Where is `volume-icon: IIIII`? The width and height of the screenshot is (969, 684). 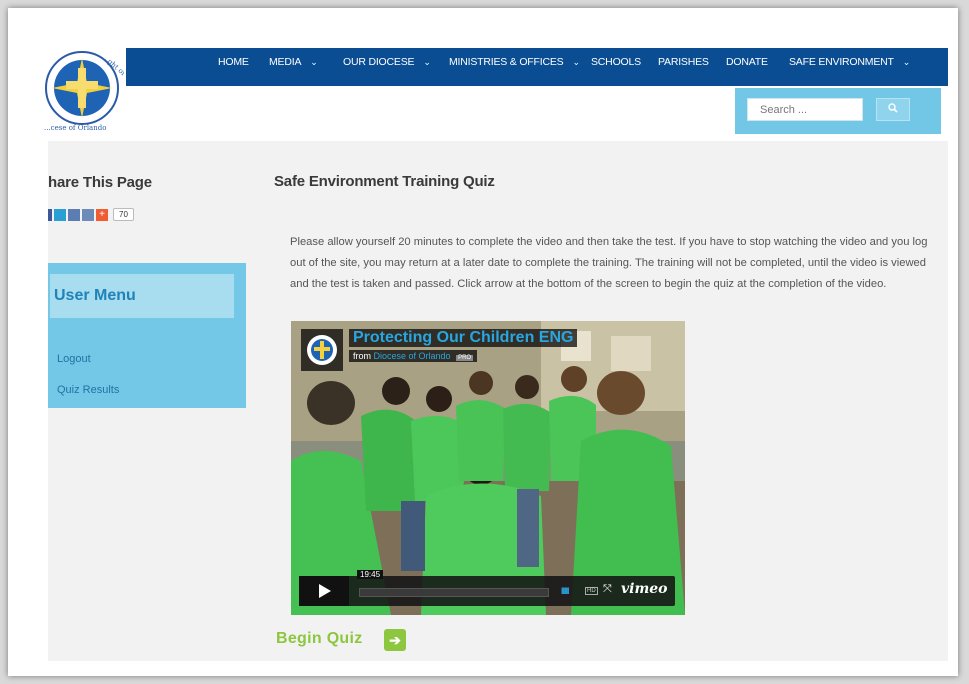
volume-icon: IIIII is located at coordinates (565, 591).